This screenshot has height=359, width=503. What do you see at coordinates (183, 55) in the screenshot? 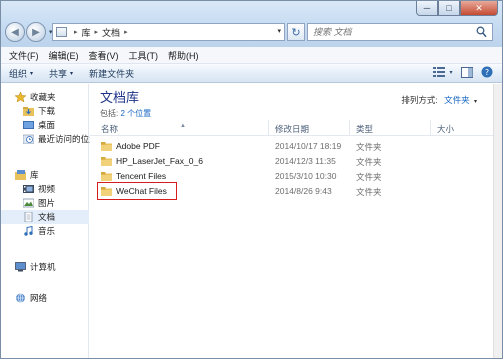
I see `menu-help: 帮助(H)` at bounding box center [183, 55].